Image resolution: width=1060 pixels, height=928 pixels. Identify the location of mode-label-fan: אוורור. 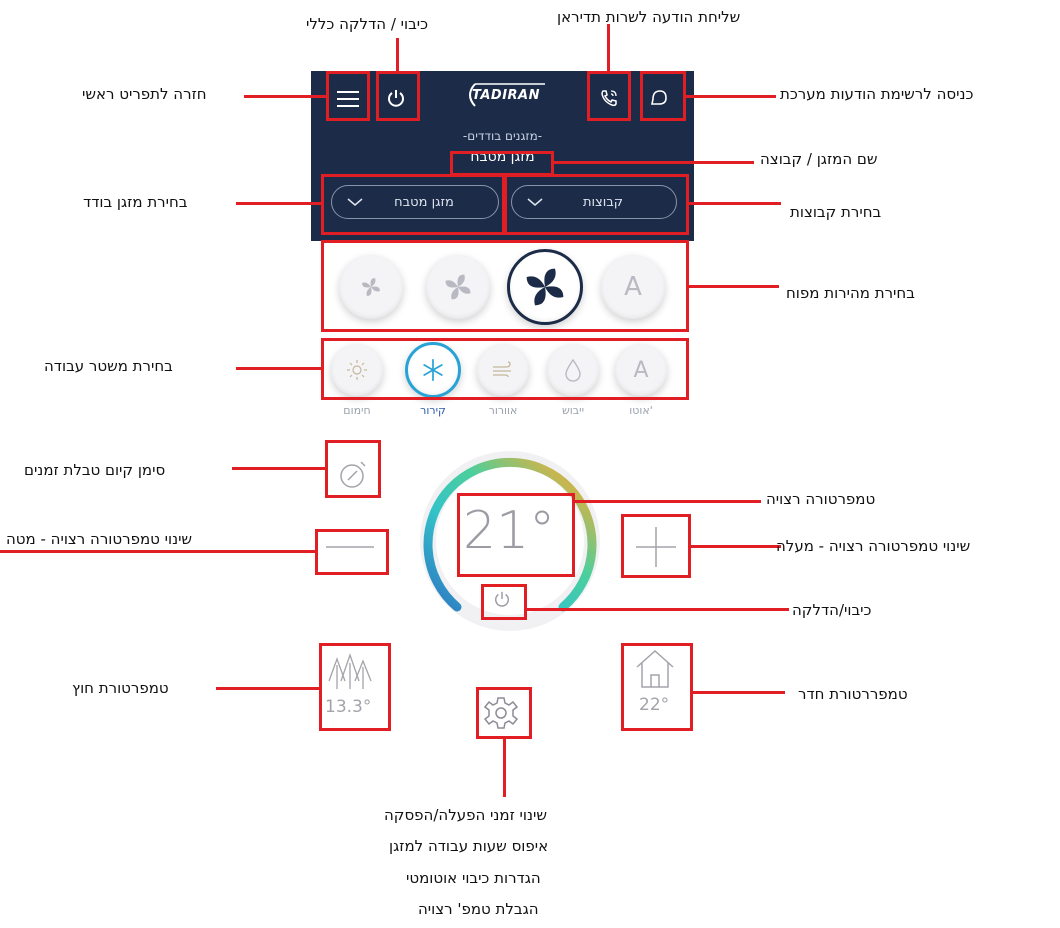
(503, 410).